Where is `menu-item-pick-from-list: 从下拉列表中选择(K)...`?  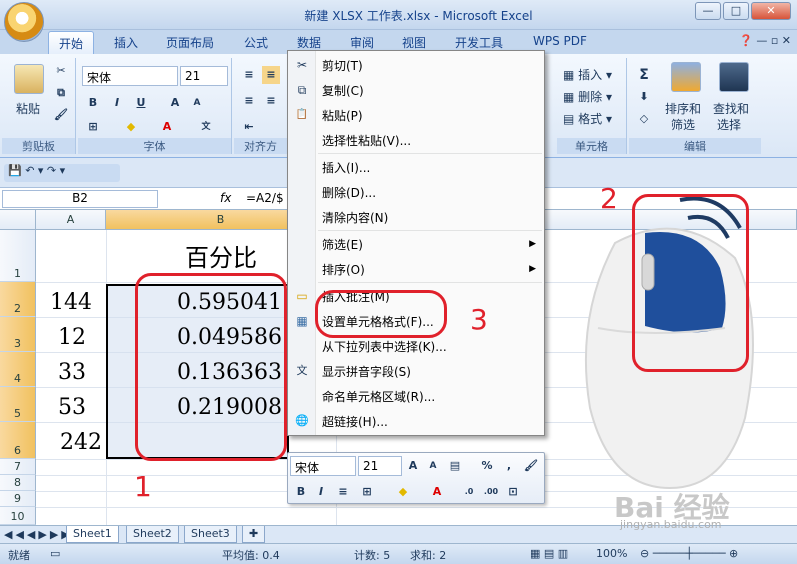 menu-item-pick-from-list: 从下拉列表中选择(K)... is located at coordinates (384, 346).